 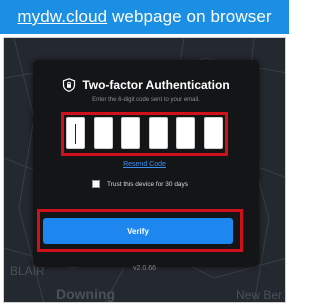 I want to click on trust-device-row: Trust this device for 30 days, so click(x=140, y=184).